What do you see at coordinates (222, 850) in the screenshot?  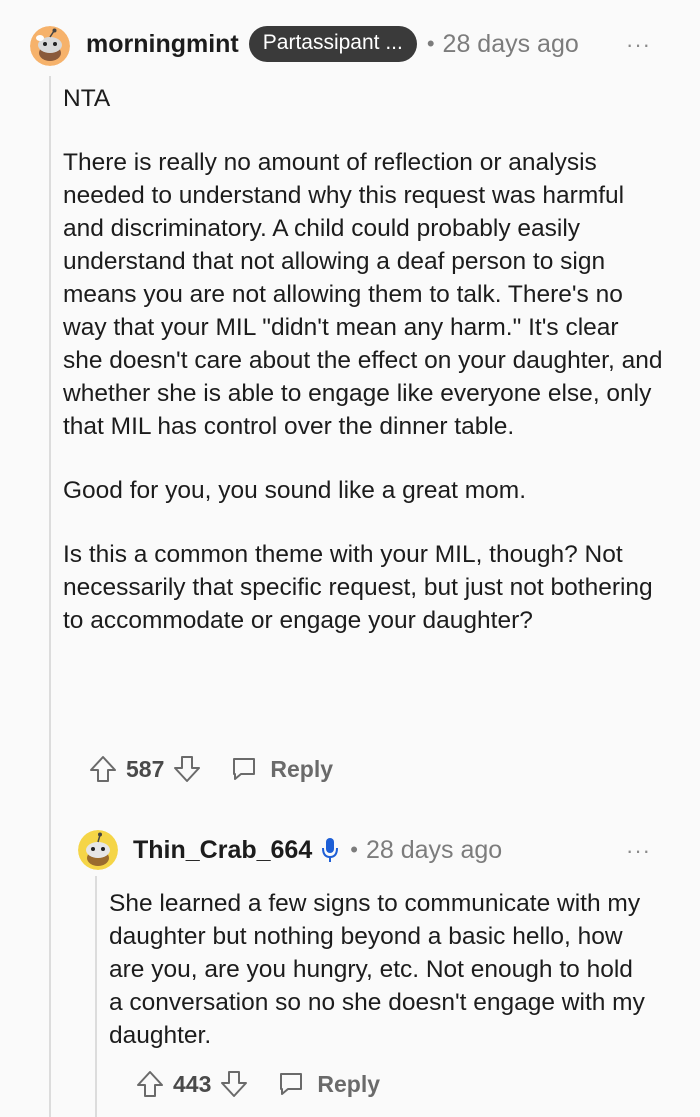 I see `username: Thin_Crab_664` at bounding box center [222, 850].